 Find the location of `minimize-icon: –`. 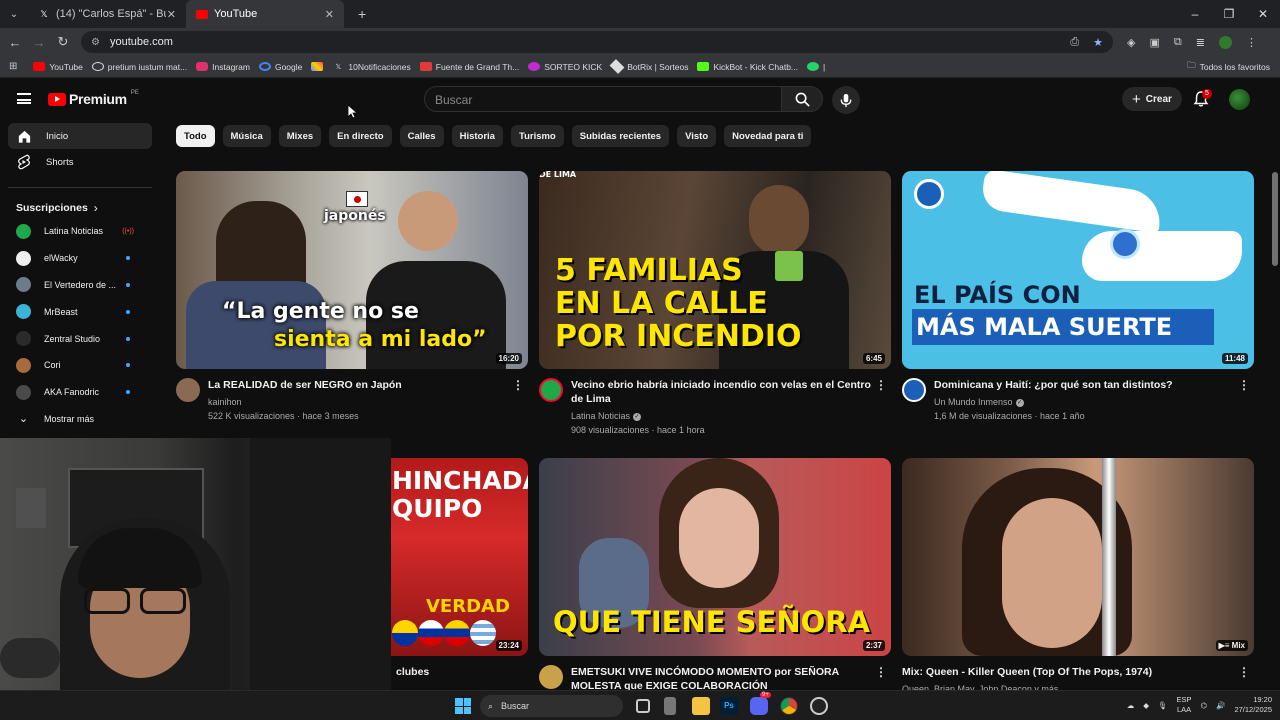

minimize-icon: – is located at coordinates (1195, 14).